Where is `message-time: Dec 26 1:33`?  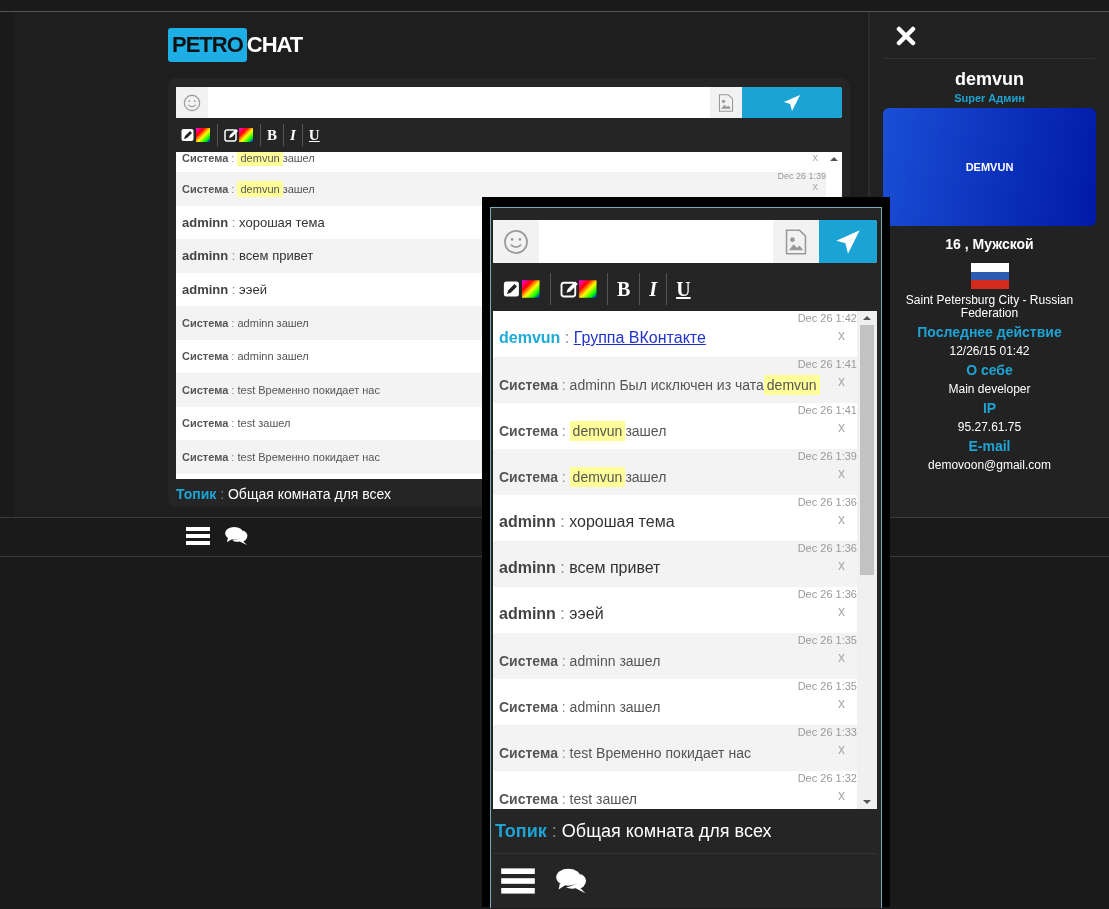
message-time: Dec 26 1:33 is located at coordinates (827, 733).